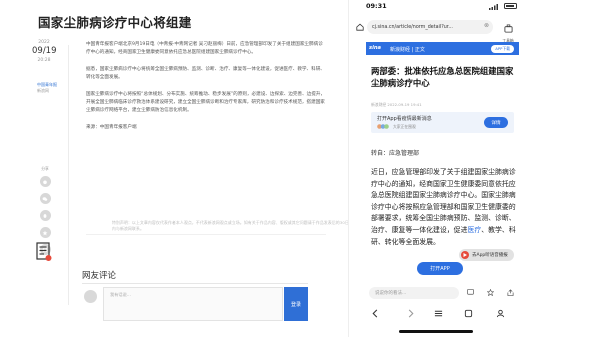 The width and height of the screenshot is (600, 337). I want to click on profile-icon, so click(500, 313).